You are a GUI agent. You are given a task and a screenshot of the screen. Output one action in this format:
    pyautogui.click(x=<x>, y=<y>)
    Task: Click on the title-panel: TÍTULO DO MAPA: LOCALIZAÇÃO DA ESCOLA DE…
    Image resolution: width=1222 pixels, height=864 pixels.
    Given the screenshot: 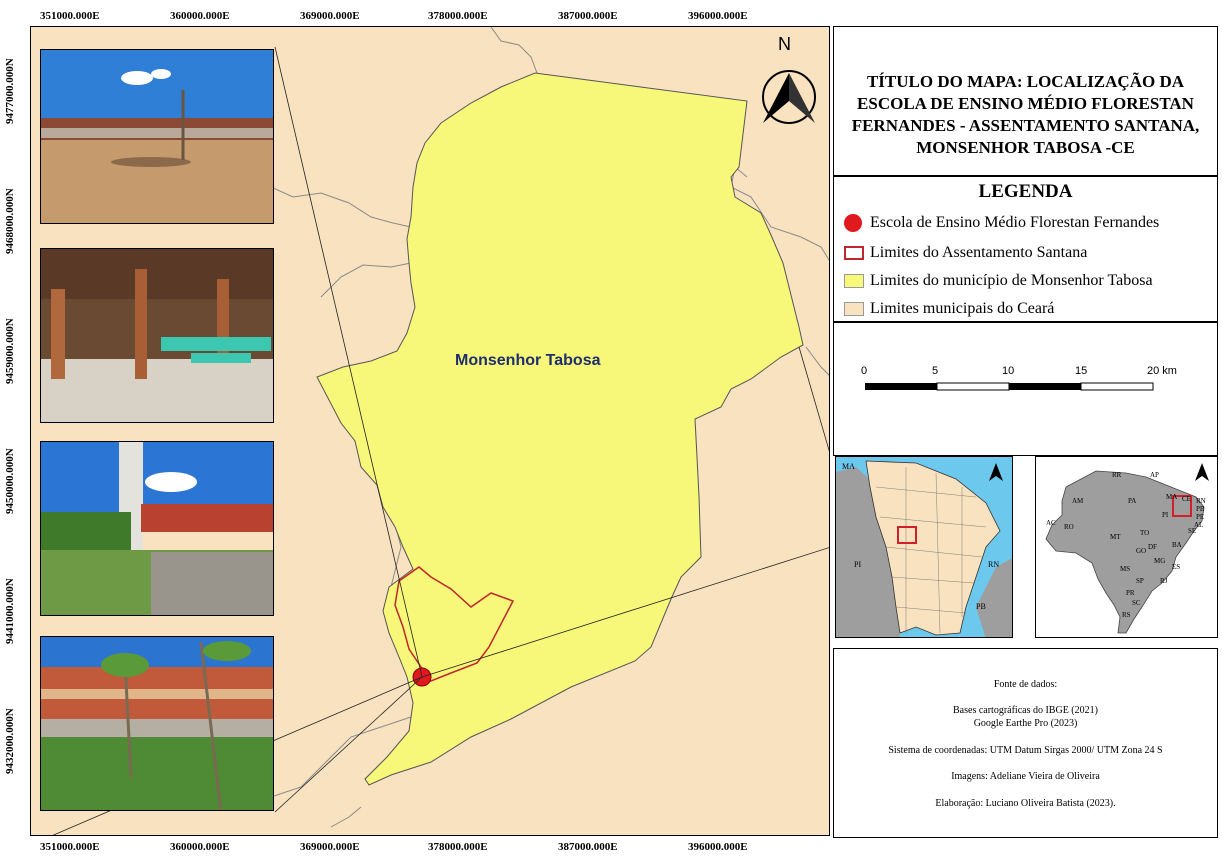 What is the action you would take?
    pyautogui.click(x=1025, y=101)
    